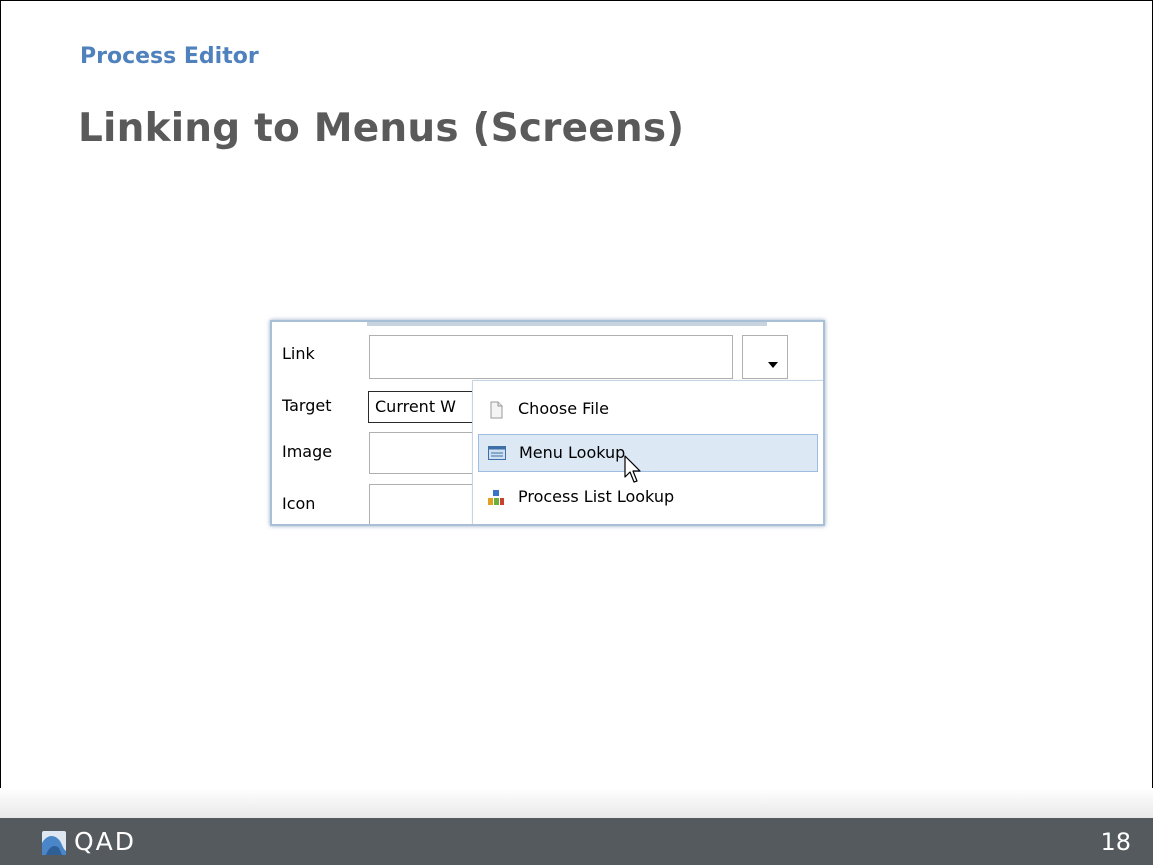 This screenshot has width=1153, height=865. I want to click on footer-fade, so click(576, 803).